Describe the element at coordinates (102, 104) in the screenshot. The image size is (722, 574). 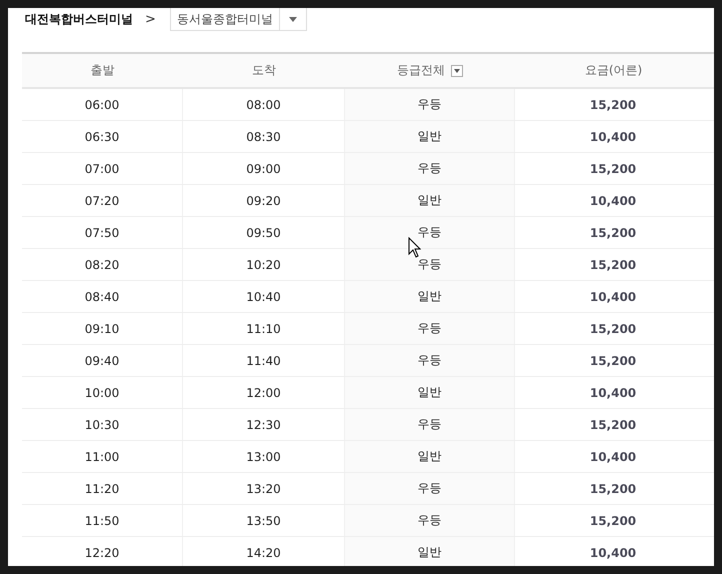
I see `departure-time: 06:00` at that location.